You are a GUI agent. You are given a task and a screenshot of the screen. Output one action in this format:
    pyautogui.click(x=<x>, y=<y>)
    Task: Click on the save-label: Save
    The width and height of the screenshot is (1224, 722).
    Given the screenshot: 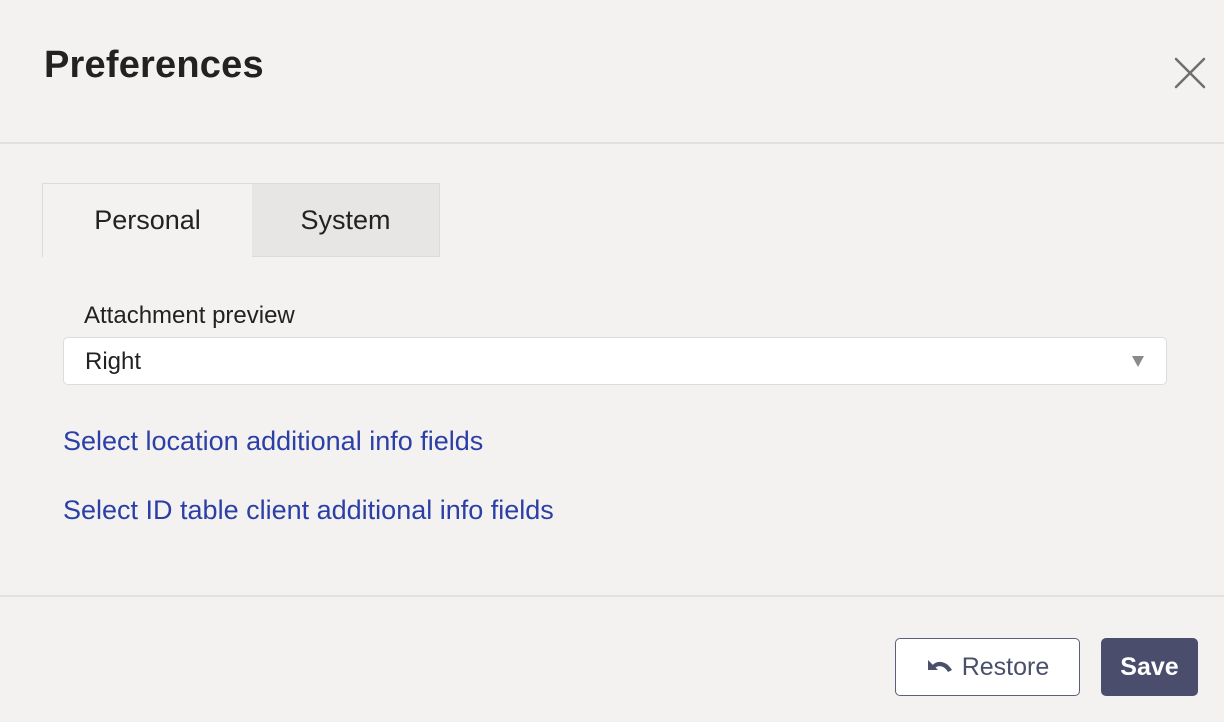 What is the action you would take?
    pyautogui.click(x=1149, y=666)
    